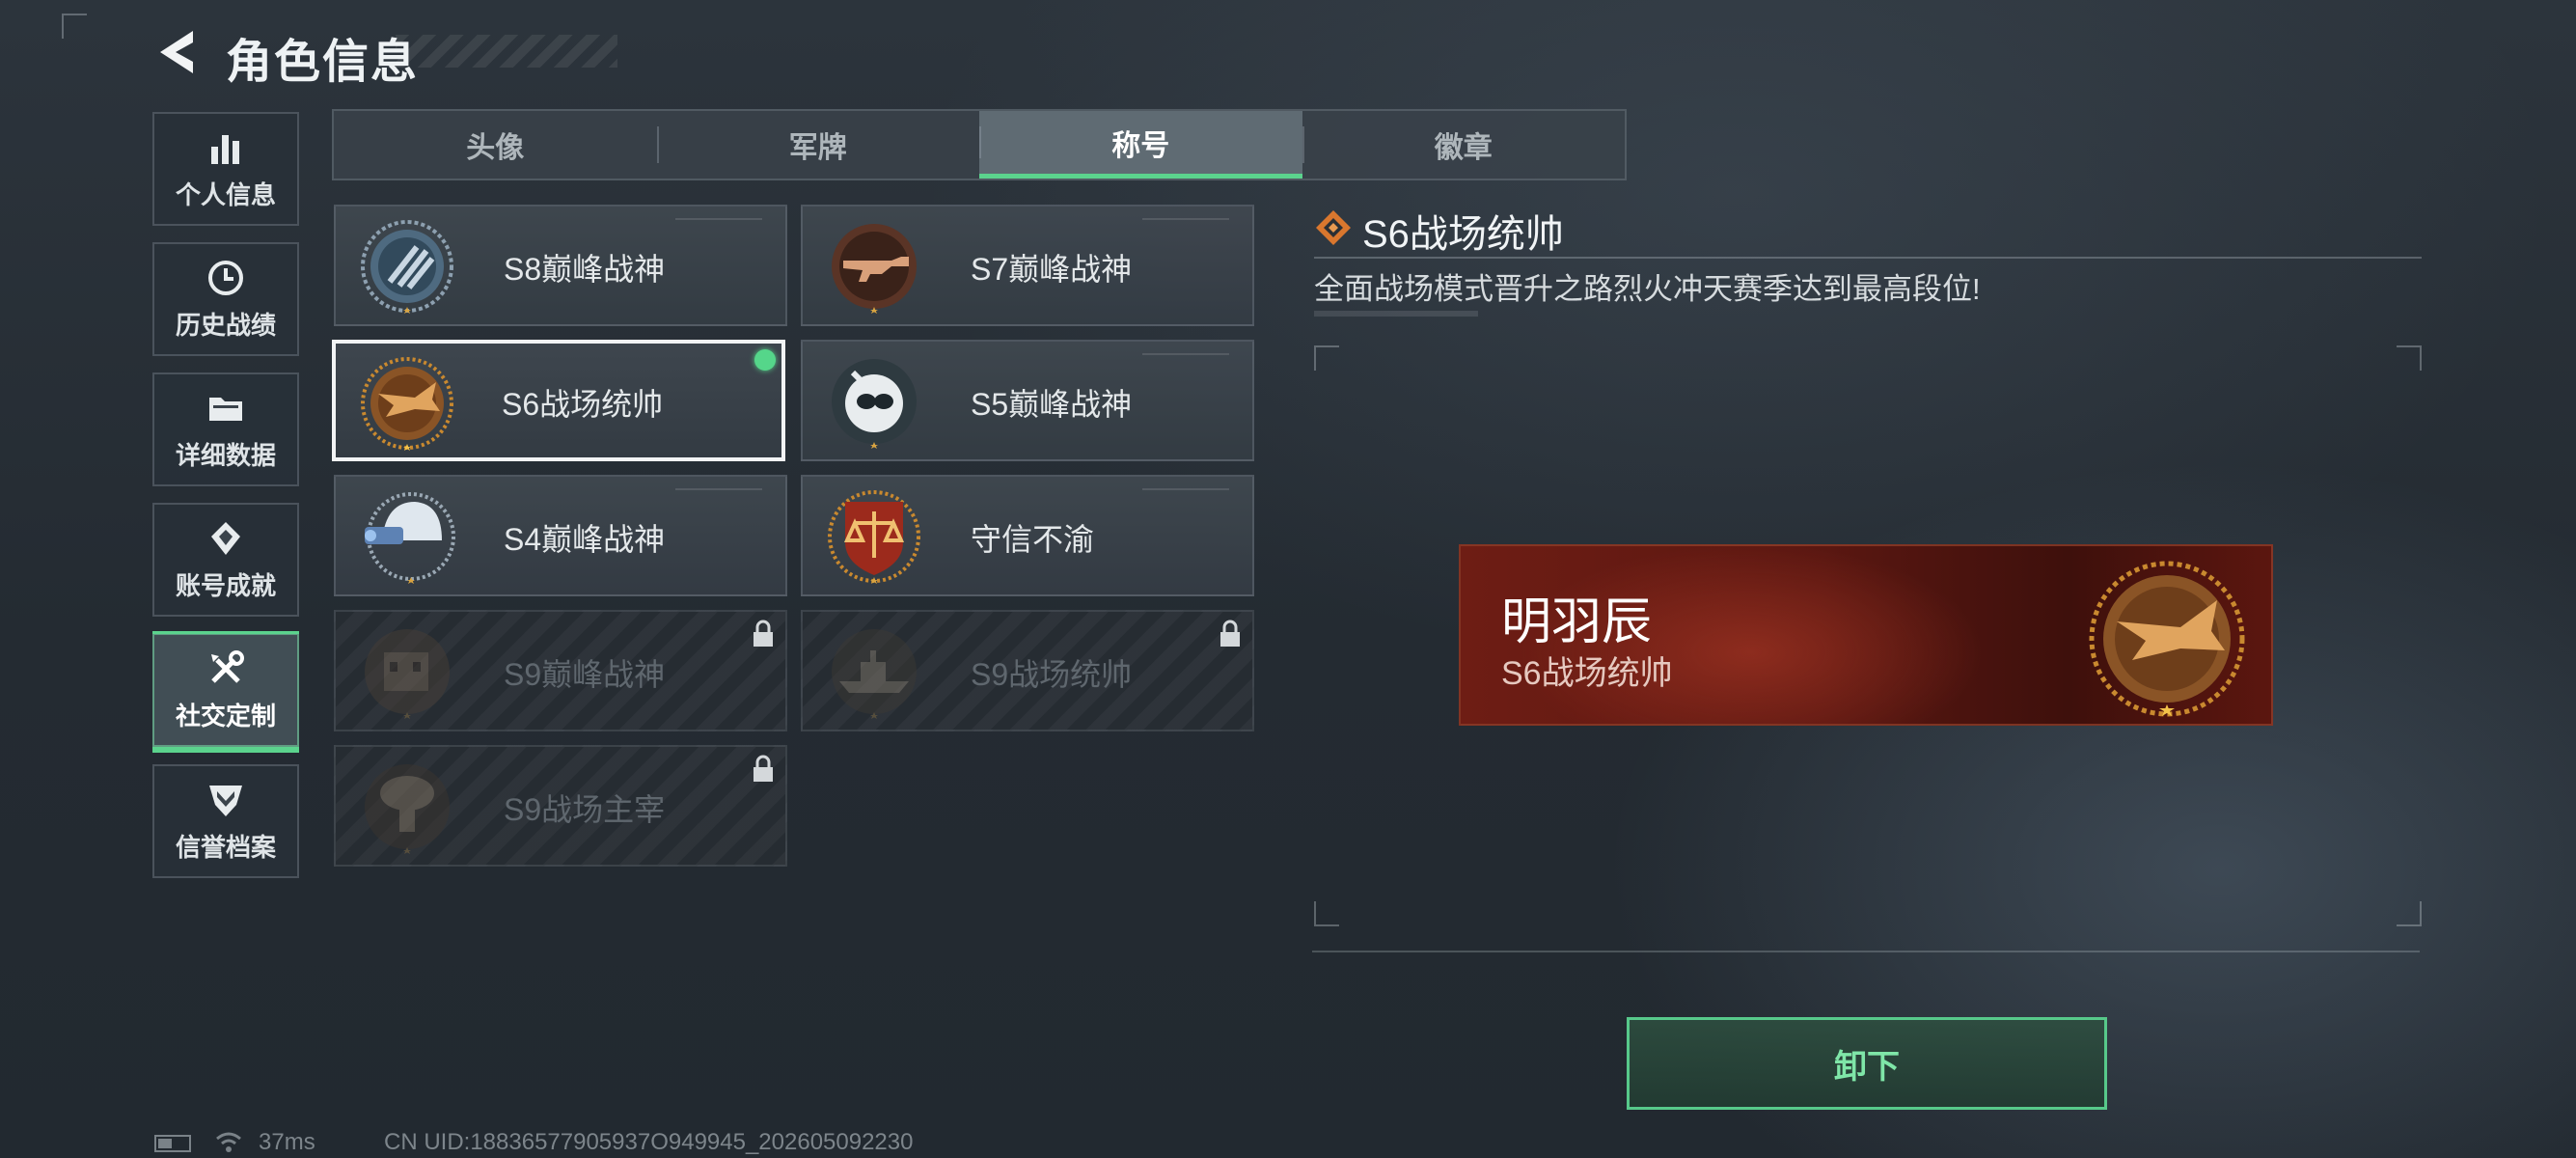  I want to click on achievement-icon, so click(225, 538).